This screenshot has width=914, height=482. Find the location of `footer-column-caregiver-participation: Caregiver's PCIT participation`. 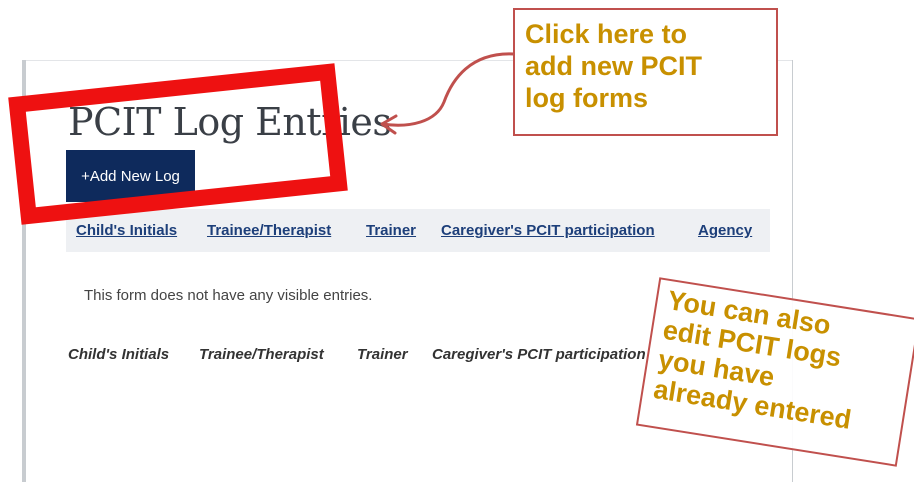

footer-column-caregiver-participation: Caregiver's PCIT participation is located at coordinates (539, 354).